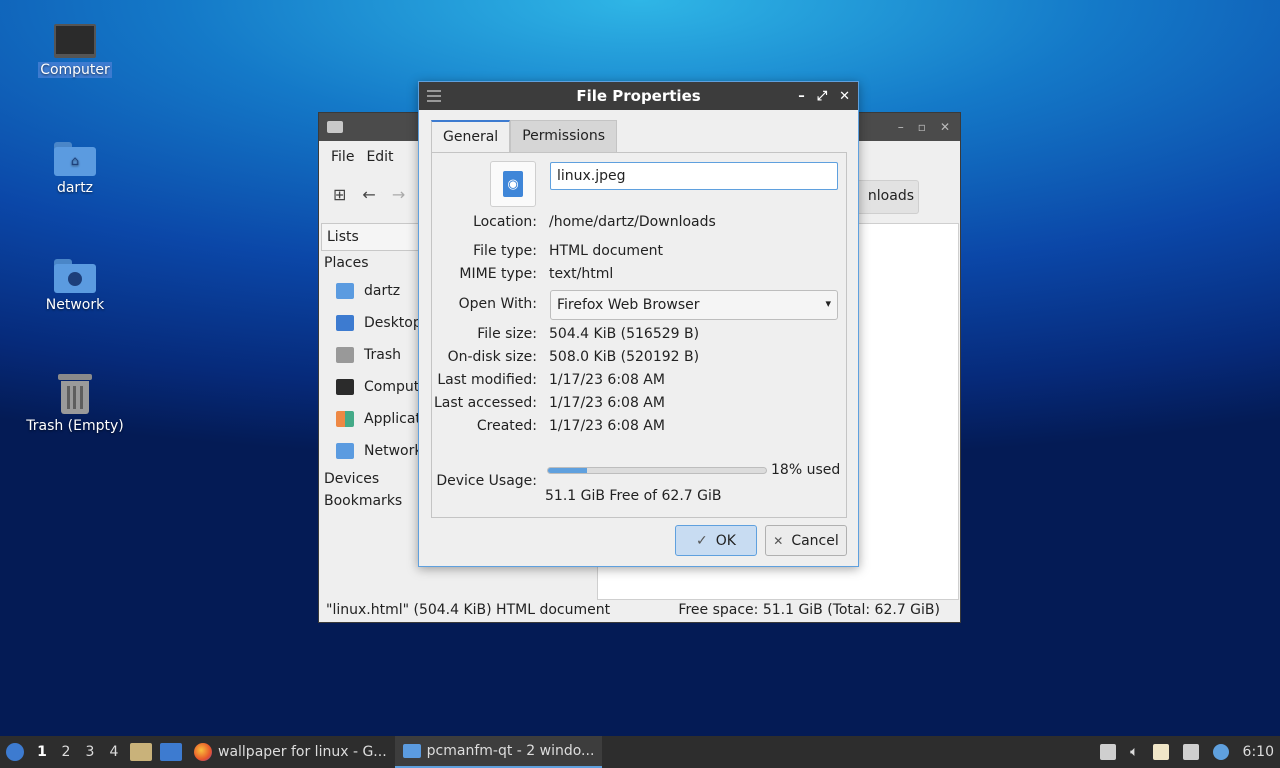 The width and height of the screenshot is (1280, 768). Describe the element at coordinates (806, 470) in the screenshot. I see `usage-percent: 18% used` at that location.